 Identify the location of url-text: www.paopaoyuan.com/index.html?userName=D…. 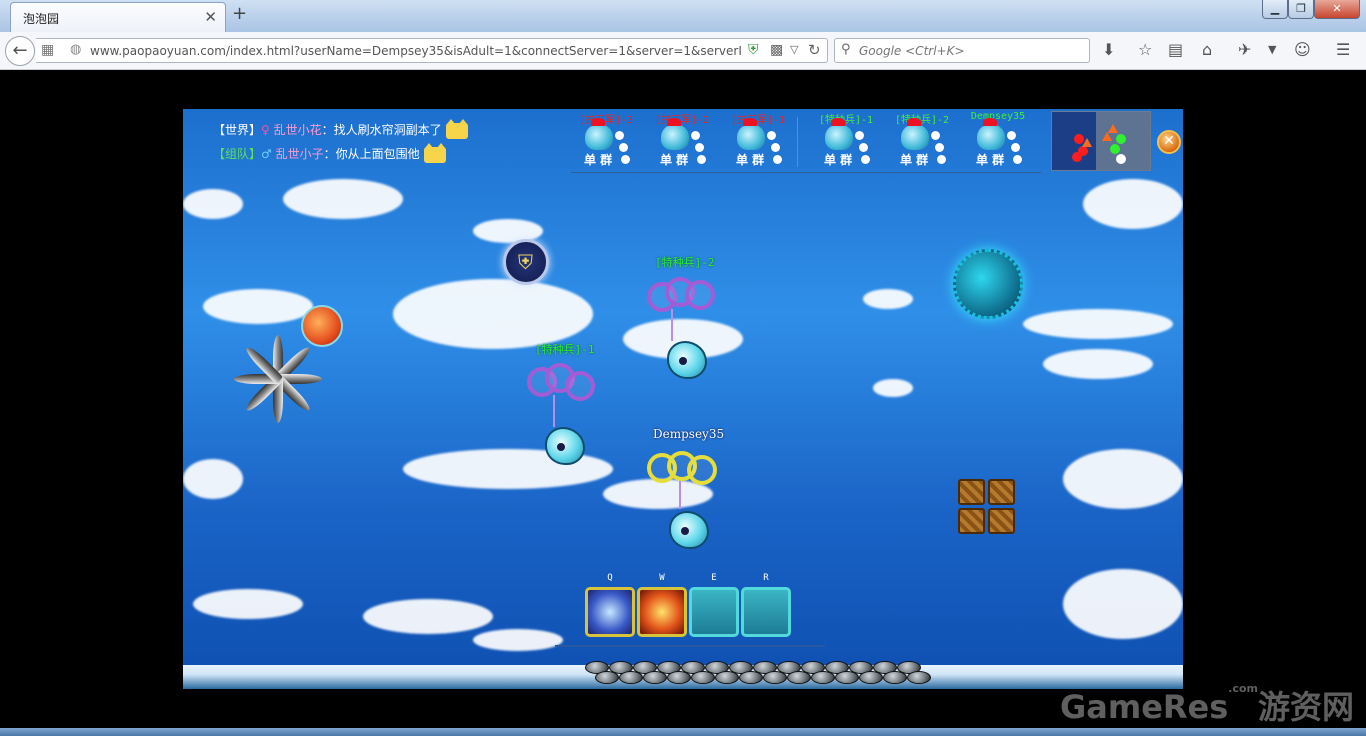
(416, 51).